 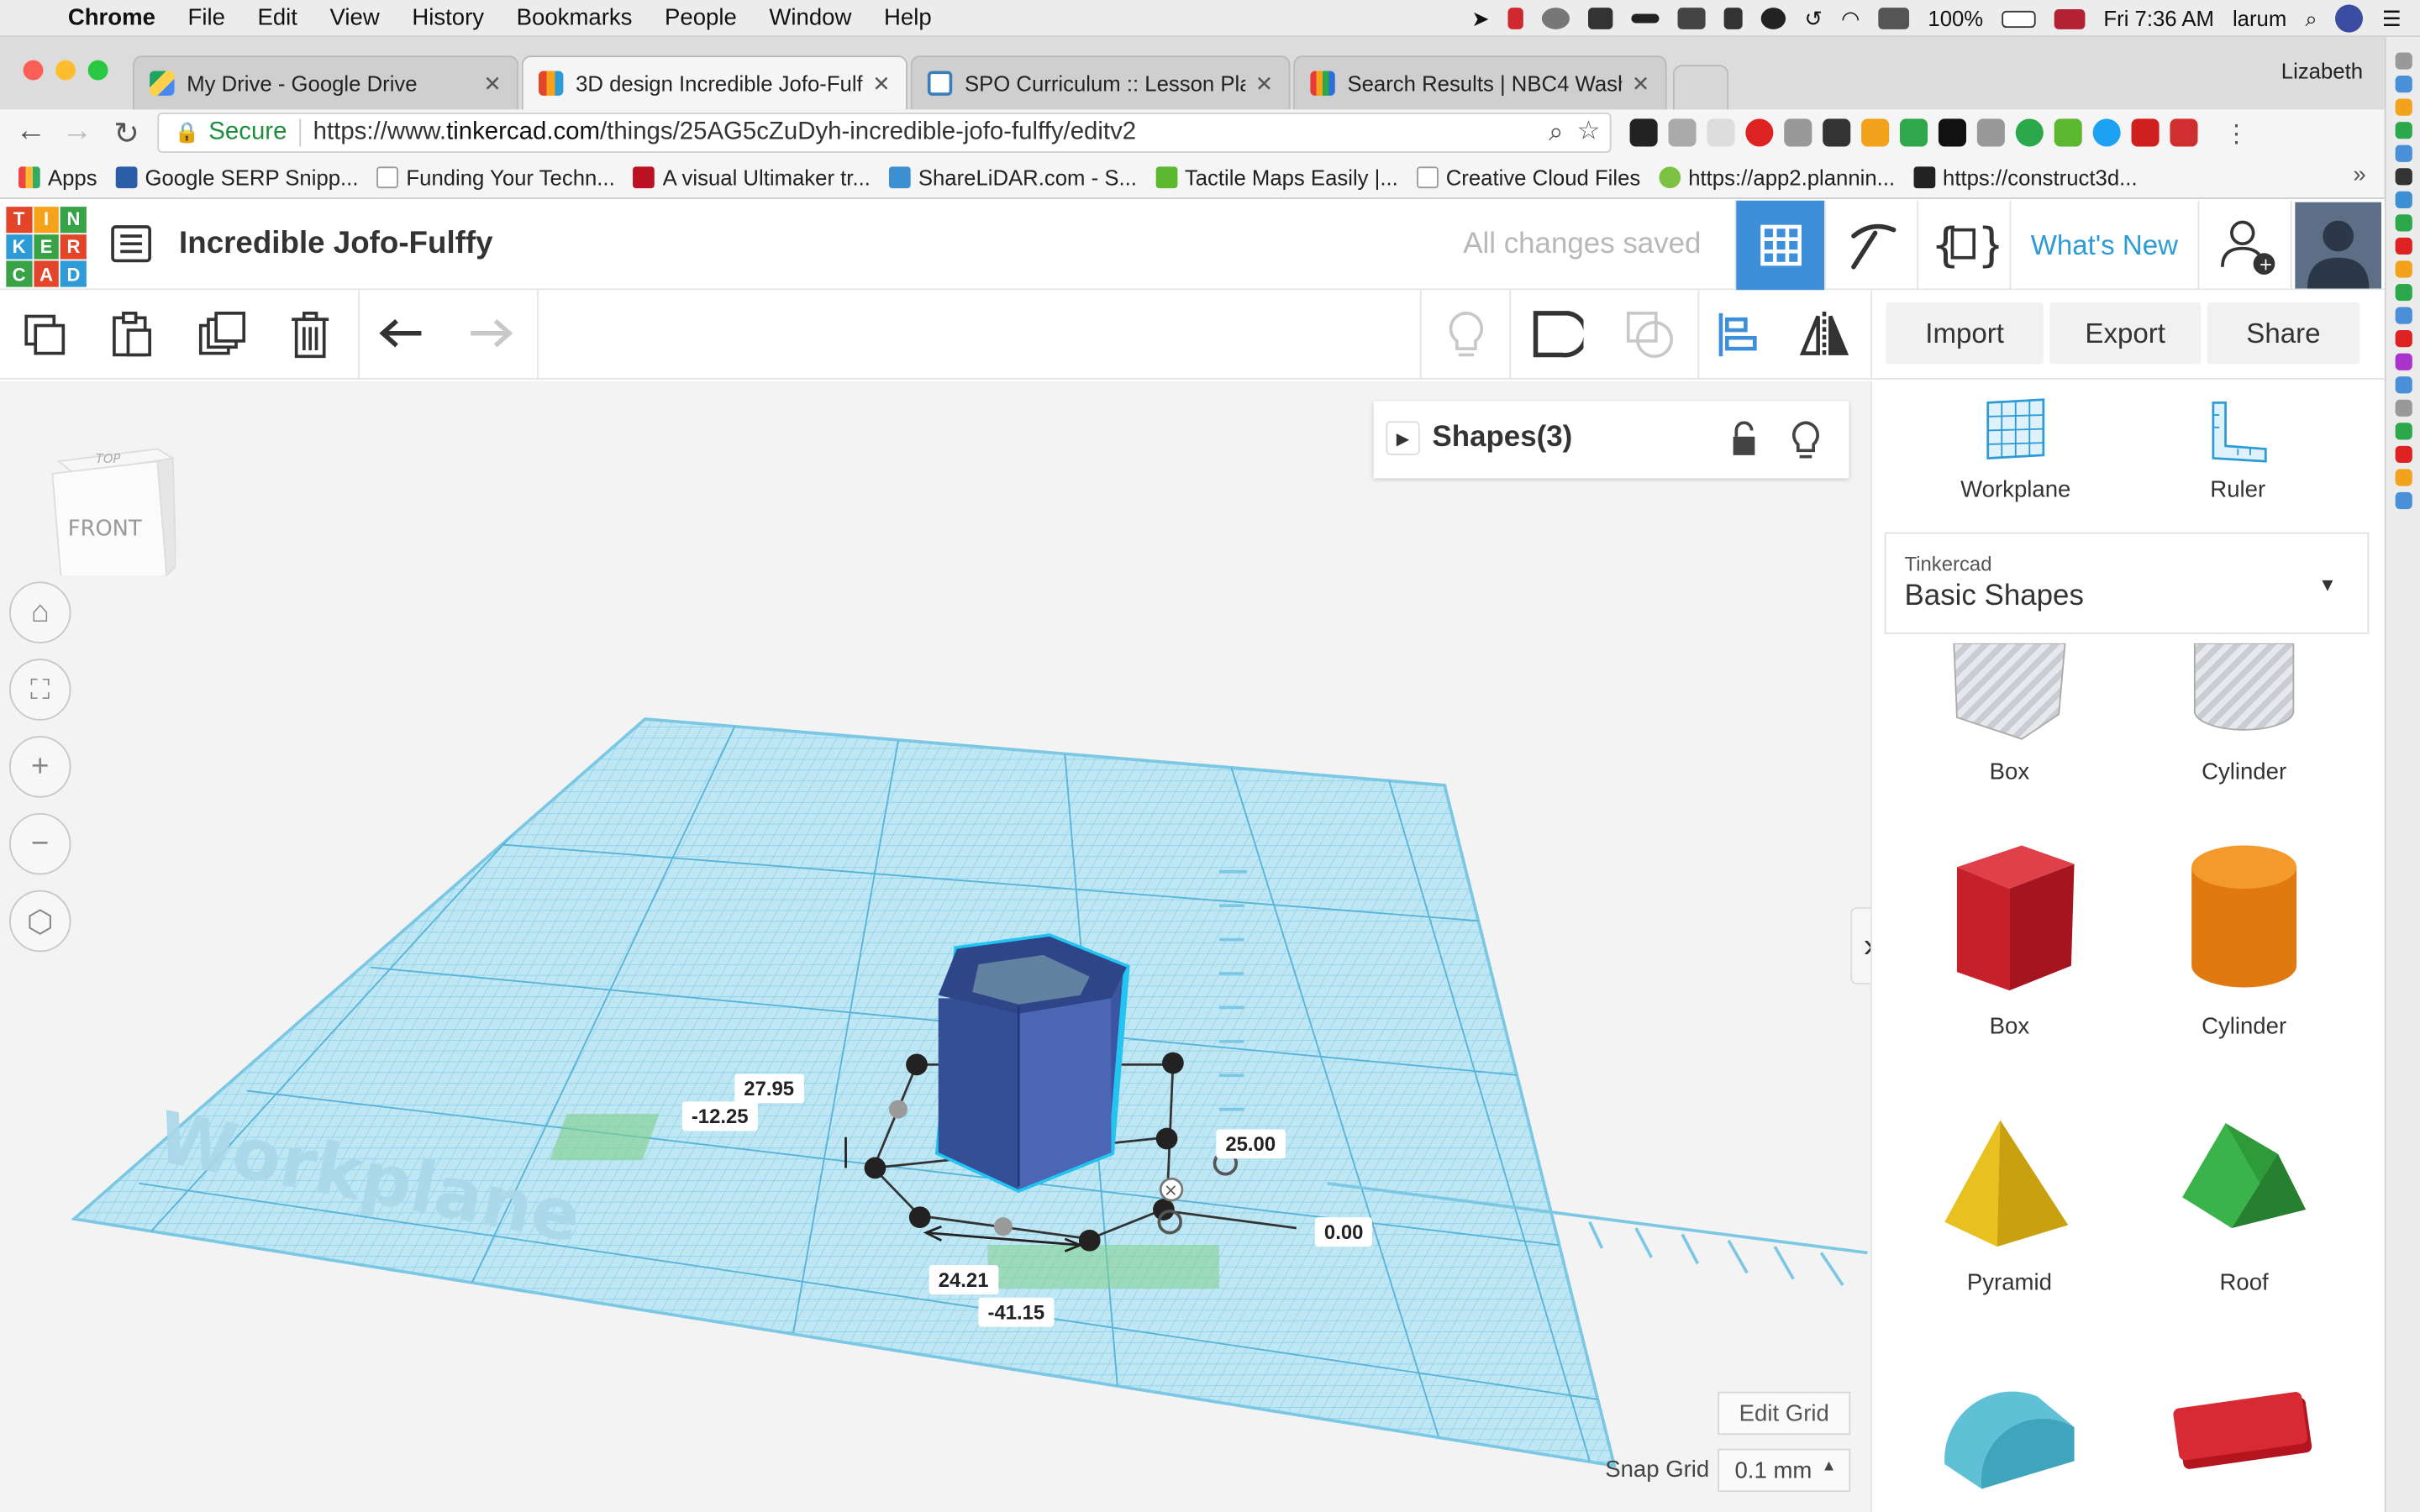 What do you see at coordinates (714, 82) in the screenshot?
I see `tab-tinkercad: 3D design Incredible Jofo-Fulfy ✕` at bounding box center [714, 82].